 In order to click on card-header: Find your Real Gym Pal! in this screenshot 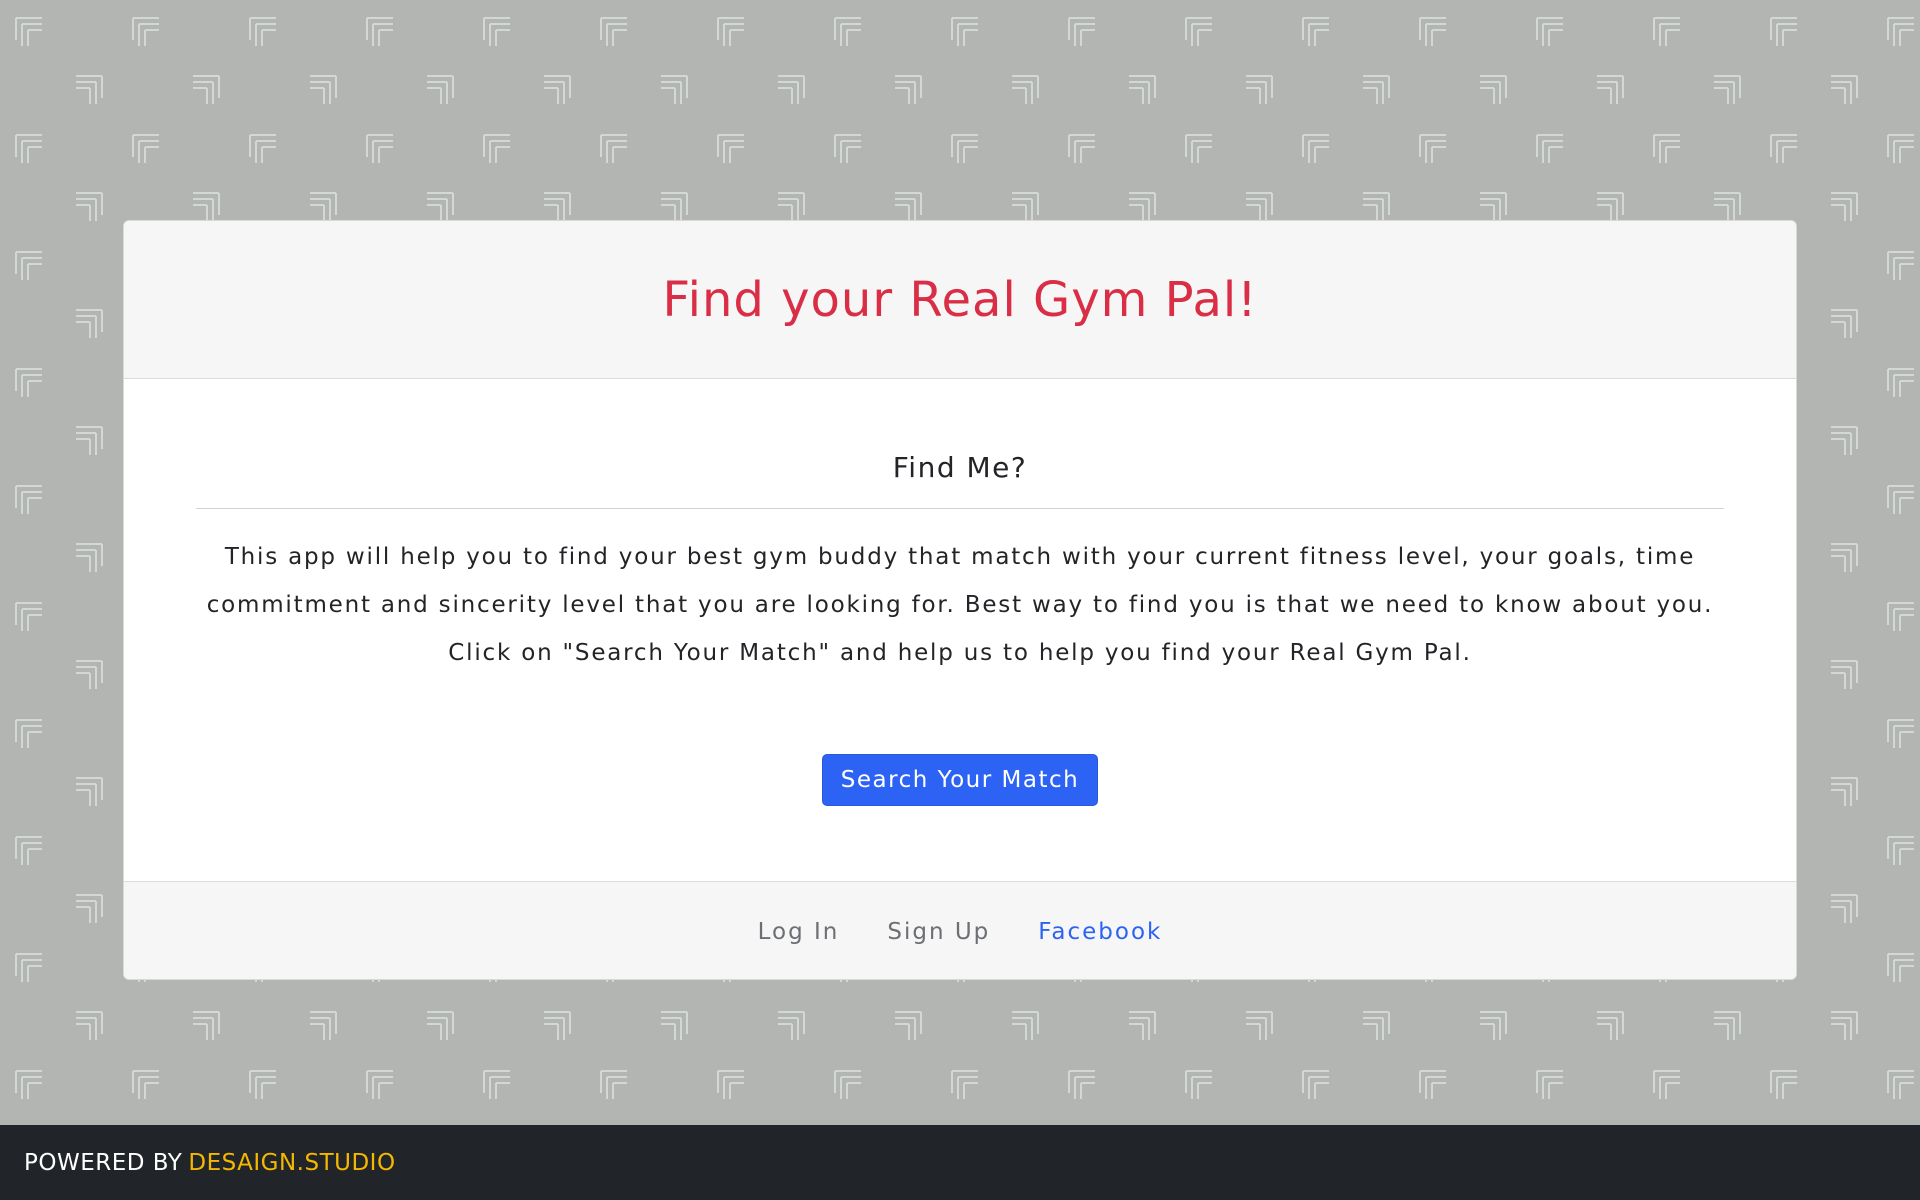, I will do `click(960, 300)`.